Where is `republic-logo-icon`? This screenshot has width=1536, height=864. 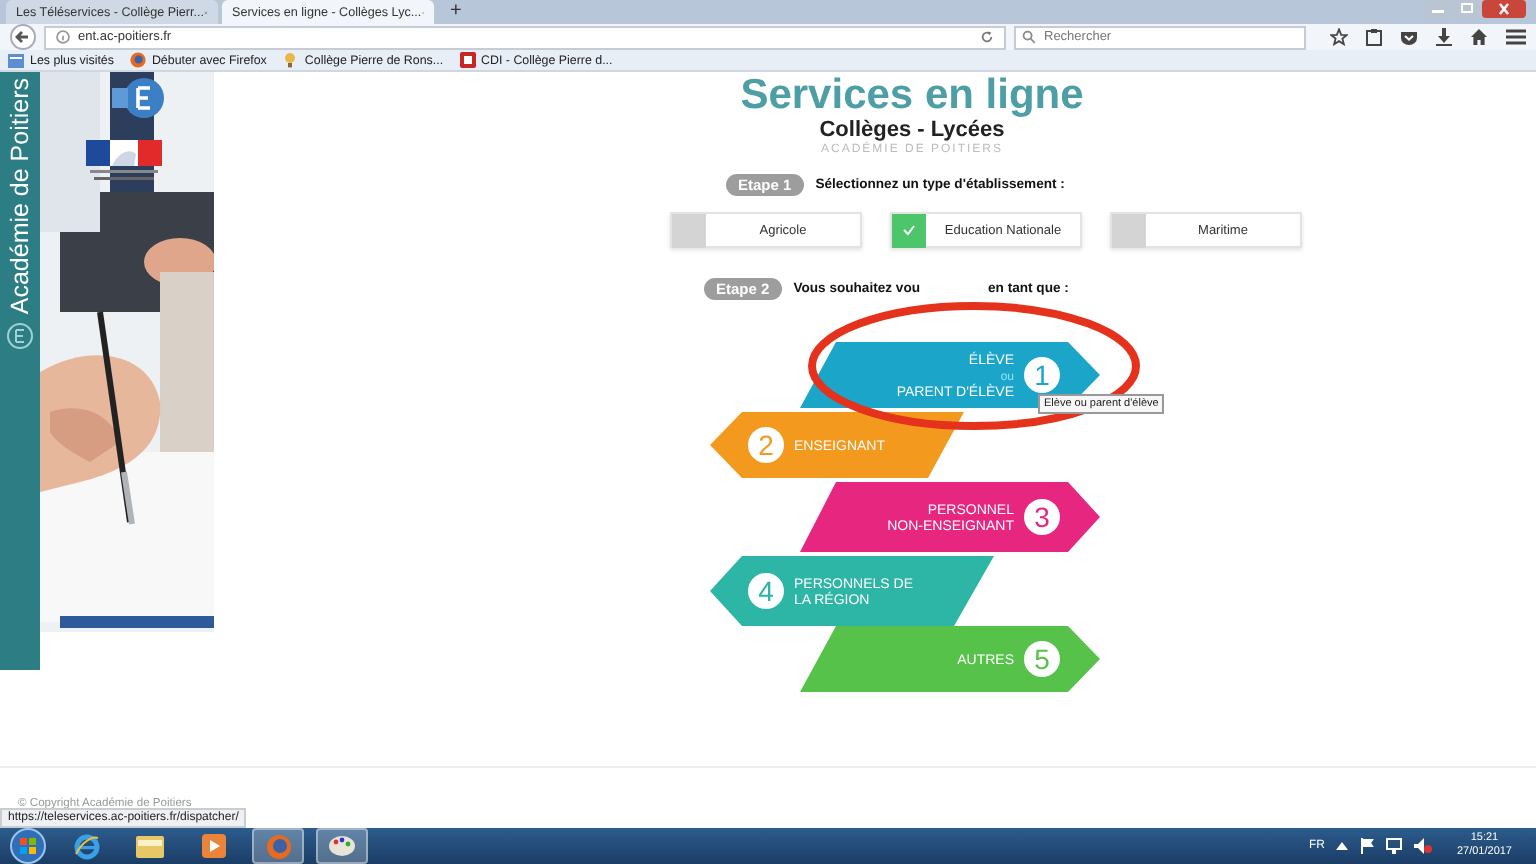
republic-logo-icon is located at coordinates (124, 162).